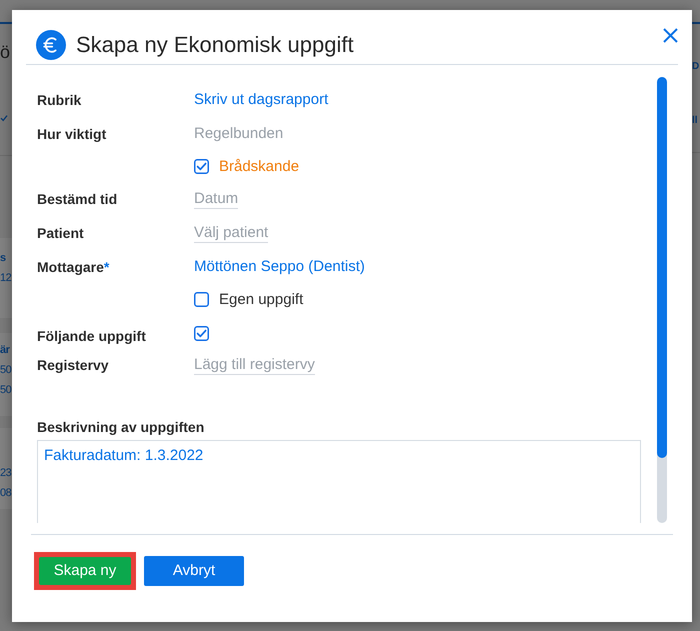 The image size is (700, 631). What do you see at coordinates (51, 45) in the screenshot?
I see `euro-icon` at bounding box center [51, 45].